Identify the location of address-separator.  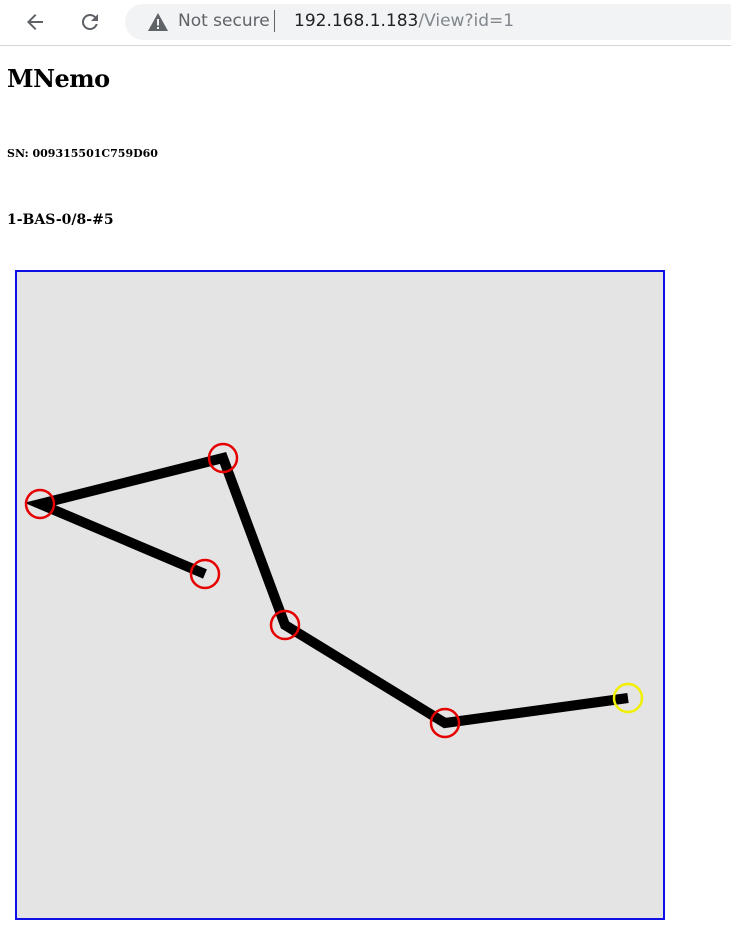
(274, 21).